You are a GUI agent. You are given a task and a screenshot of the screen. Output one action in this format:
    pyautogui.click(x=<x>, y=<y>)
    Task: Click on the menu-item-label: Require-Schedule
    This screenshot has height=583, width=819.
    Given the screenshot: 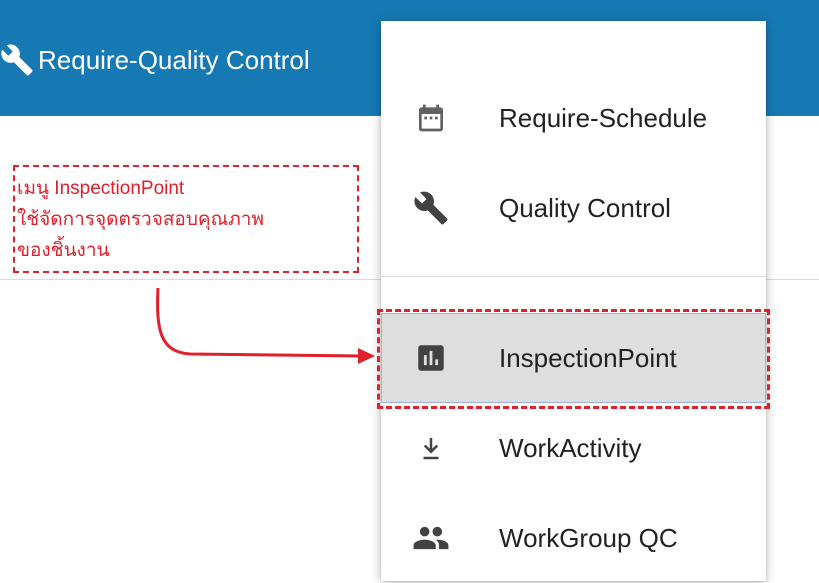 What is the action you would take?
    pyautogui.click(x=603, y=117)
    